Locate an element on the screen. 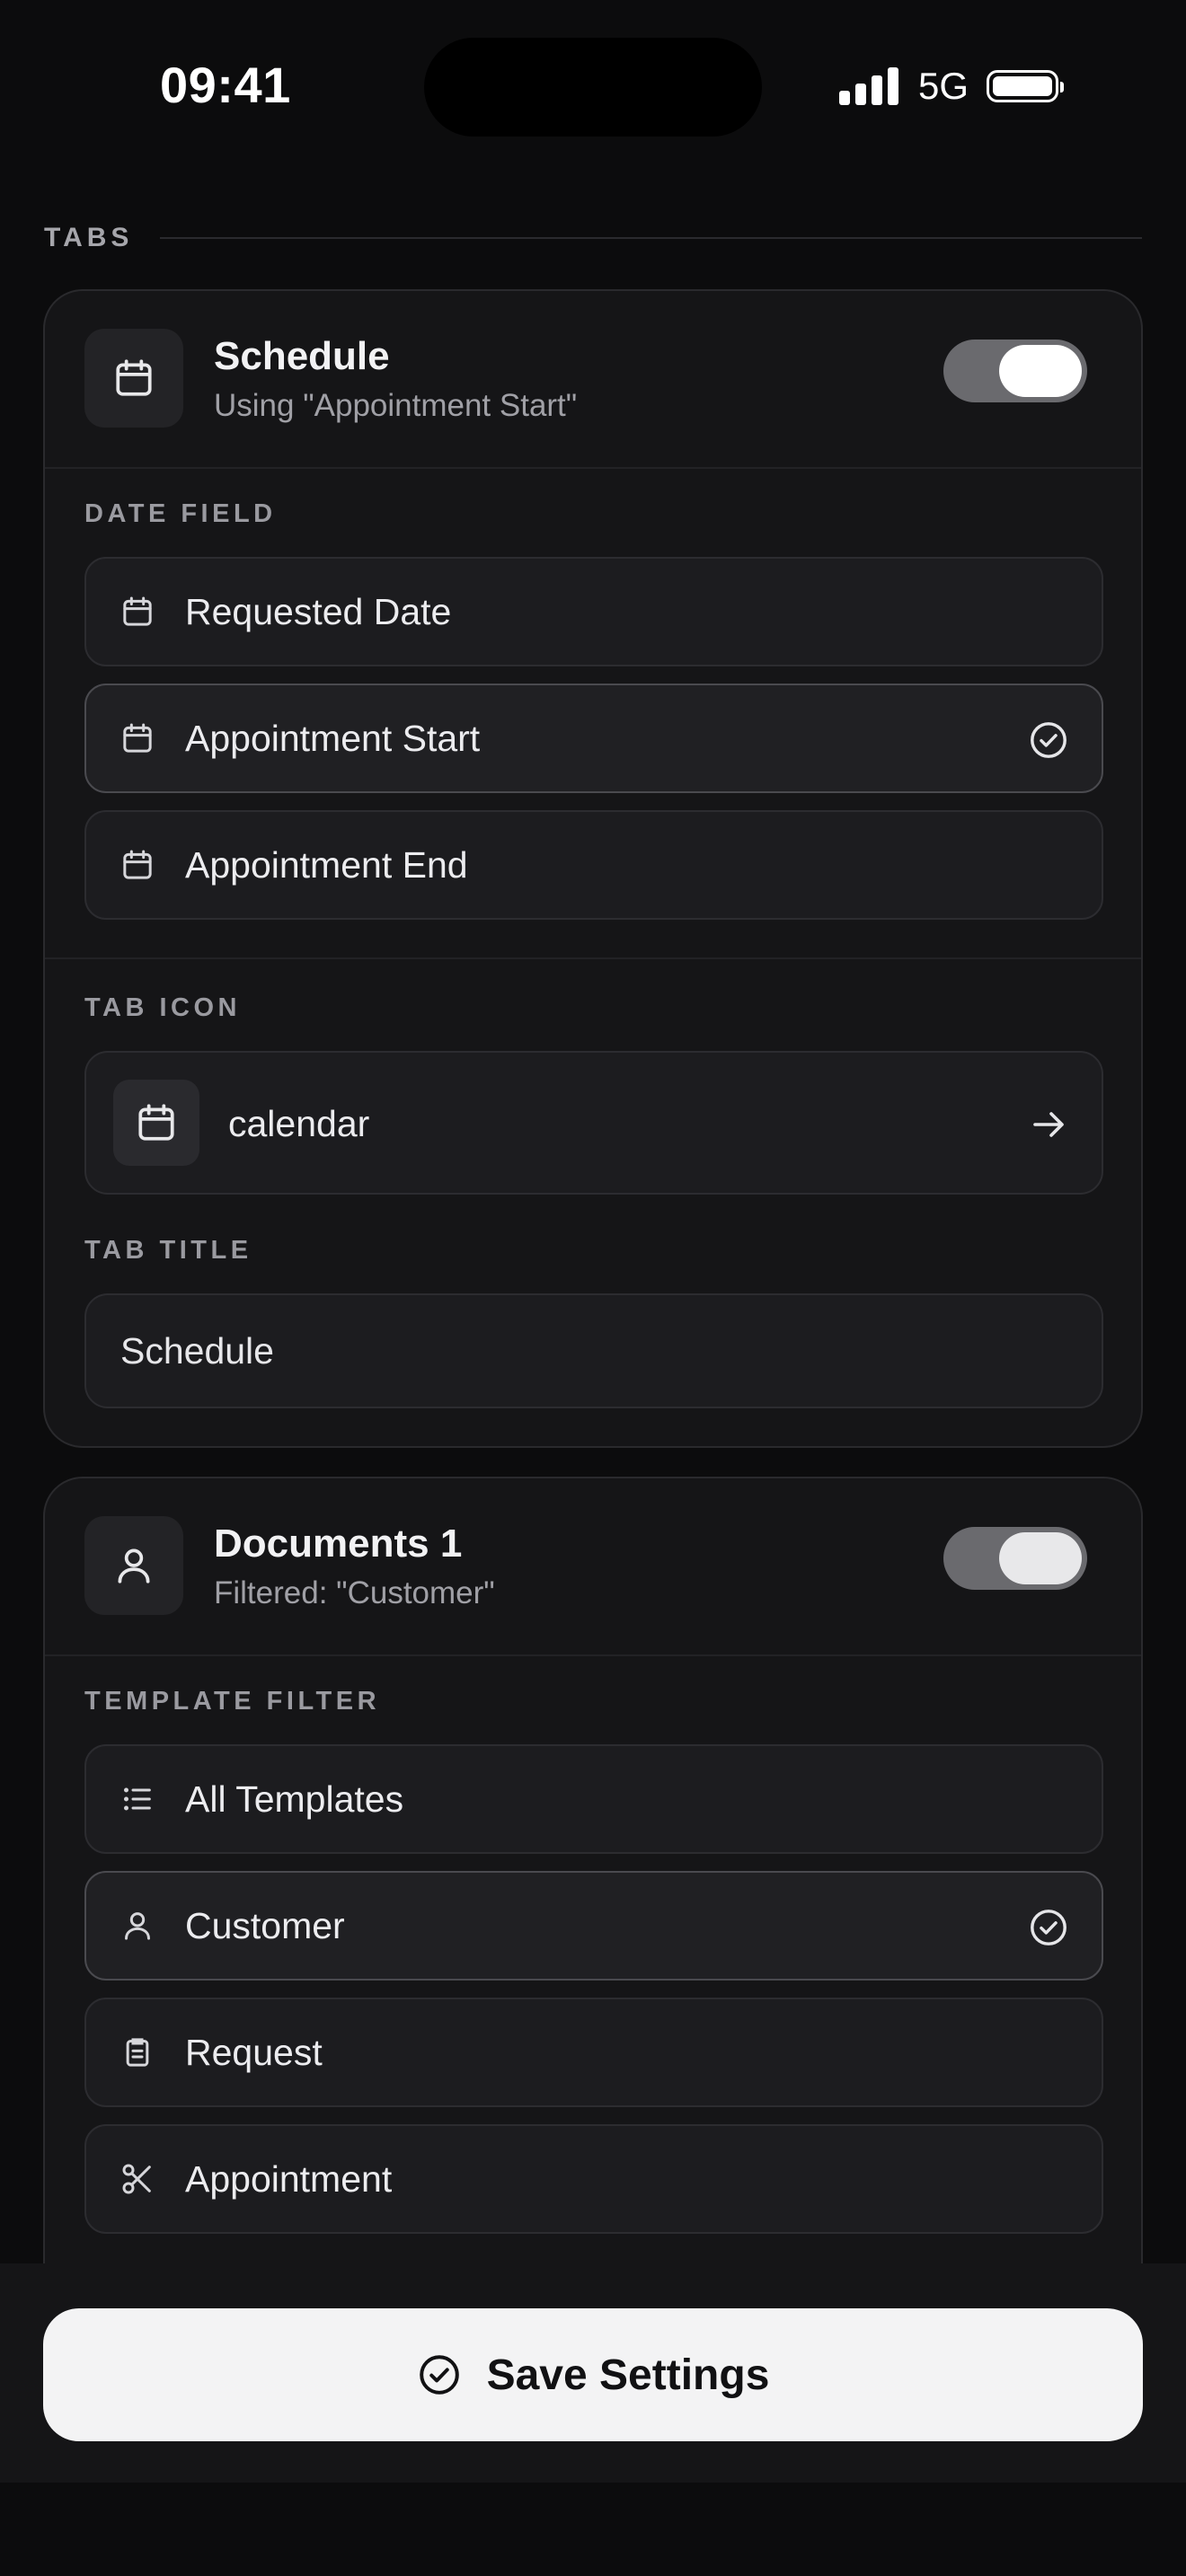 The width and height of the screenshot is (1186, 2576). filter-option-appointment: Appointment is located at coordinates (593, 2179).